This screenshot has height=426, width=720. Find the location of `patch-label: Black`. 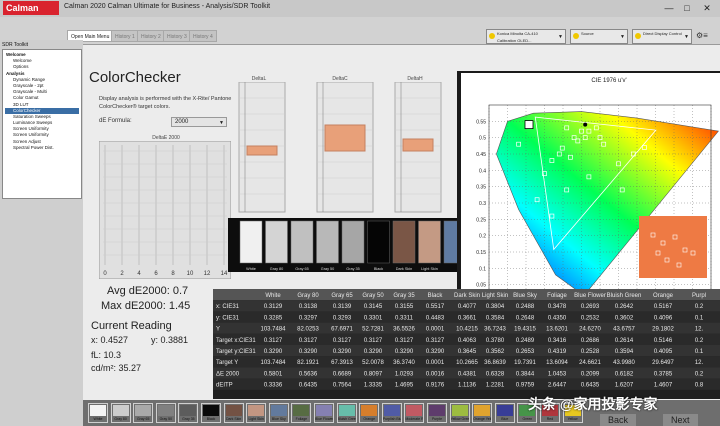

patch-label: Black is located at coordinates (378, 269).